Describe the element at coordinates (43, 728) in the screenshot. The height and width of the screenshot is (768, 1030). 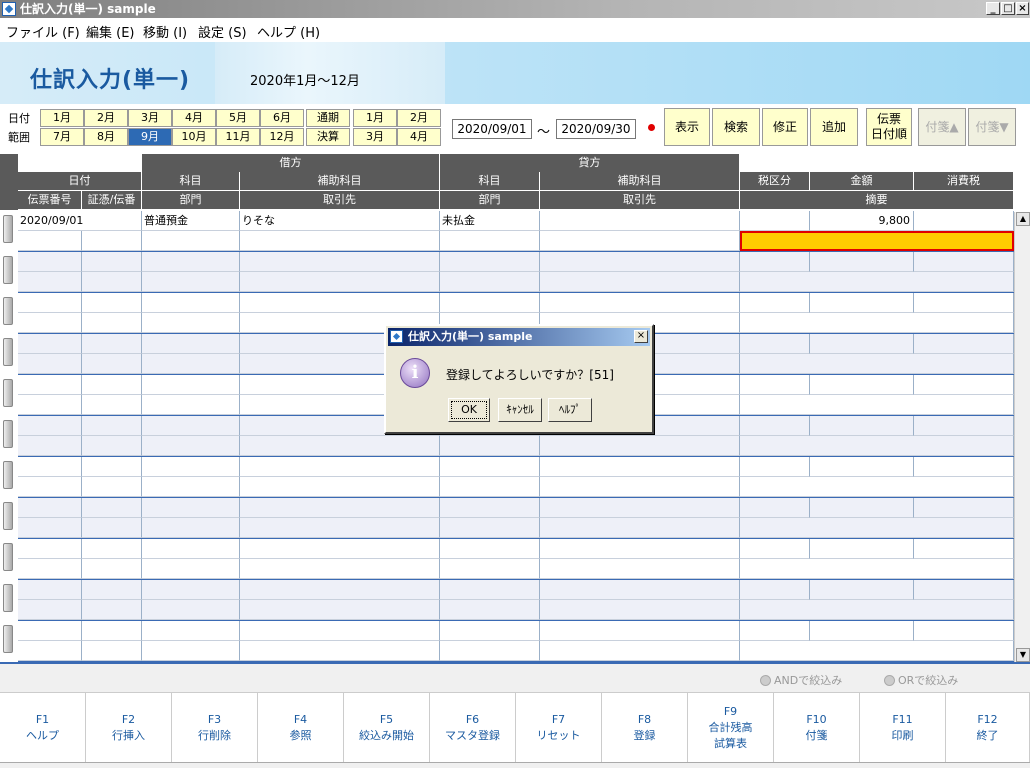
I see `fkey-f1: F1 ヘルプ` at that location.